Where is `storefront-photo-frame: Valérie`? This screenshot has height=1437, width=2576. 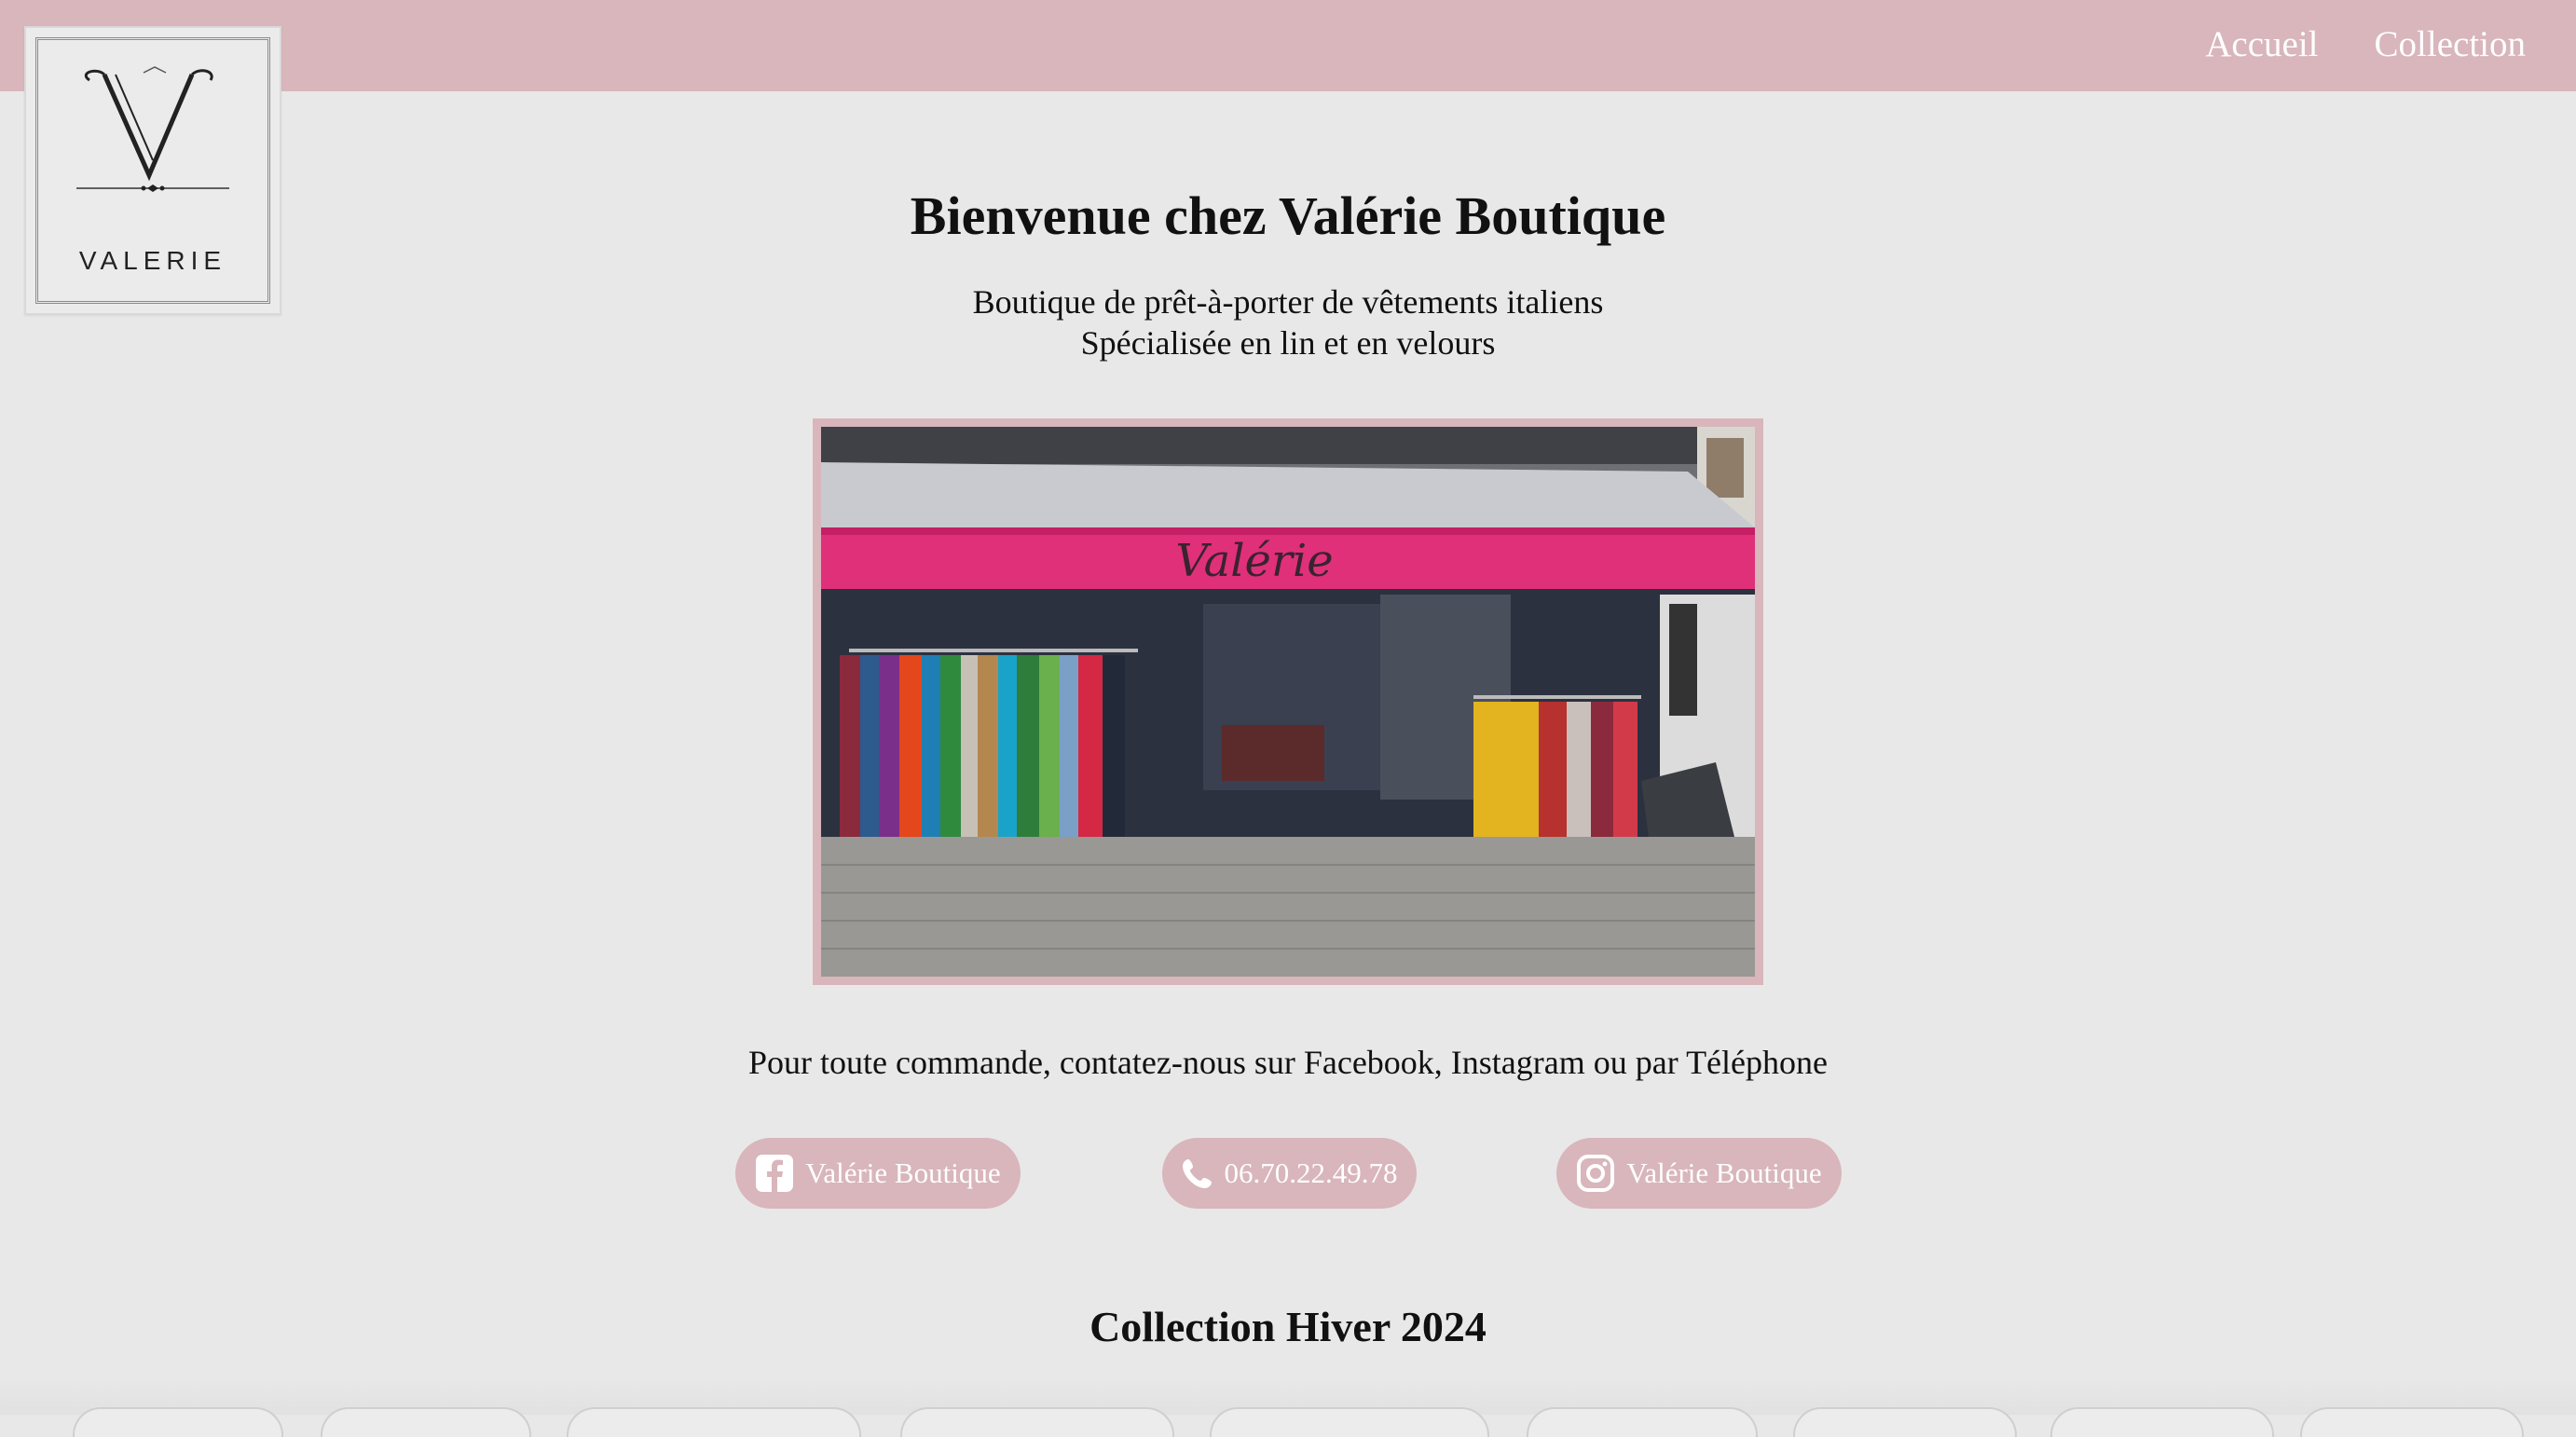 storefront-photo-frame: Valérie is located at coordinates (1288, 701).